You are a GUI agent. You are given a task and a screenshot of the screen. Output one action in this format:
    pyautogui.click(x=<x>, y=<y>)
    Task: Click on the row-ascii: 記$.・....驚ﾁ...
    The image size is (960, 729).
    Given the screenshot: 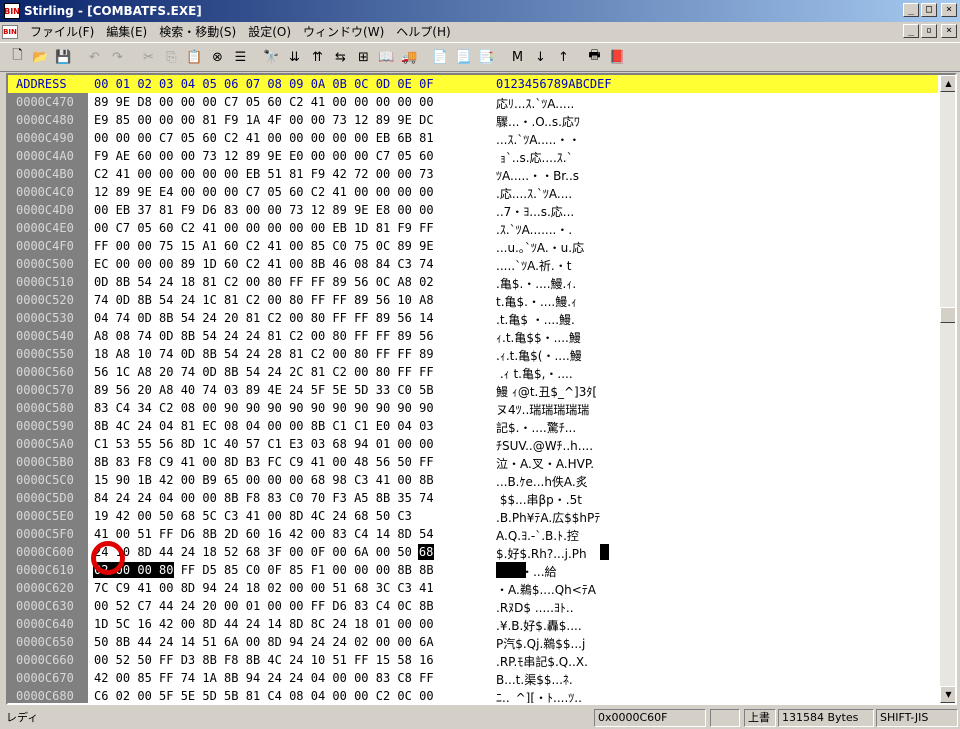 What is the action you would take?
    pyautogui.click(x=536, y=427)
    